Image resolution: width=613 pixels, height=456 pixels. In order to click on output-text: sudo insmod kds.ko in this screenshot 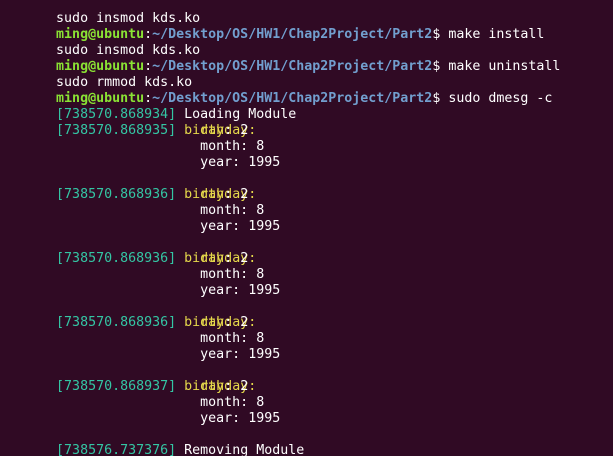, I will do `click(128, 50)`.